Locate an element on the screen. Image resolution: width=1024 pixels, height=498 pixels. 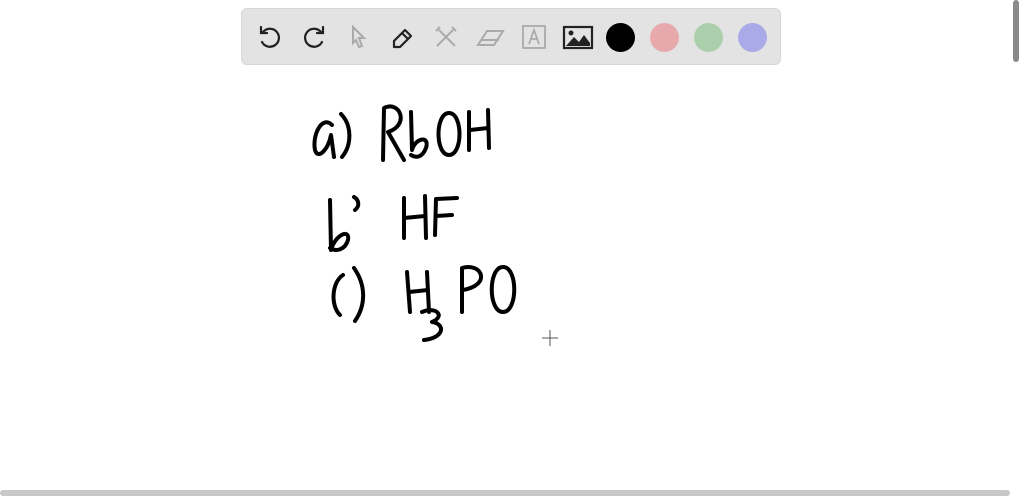
text-tool-button is located at coordinates (534, 37).